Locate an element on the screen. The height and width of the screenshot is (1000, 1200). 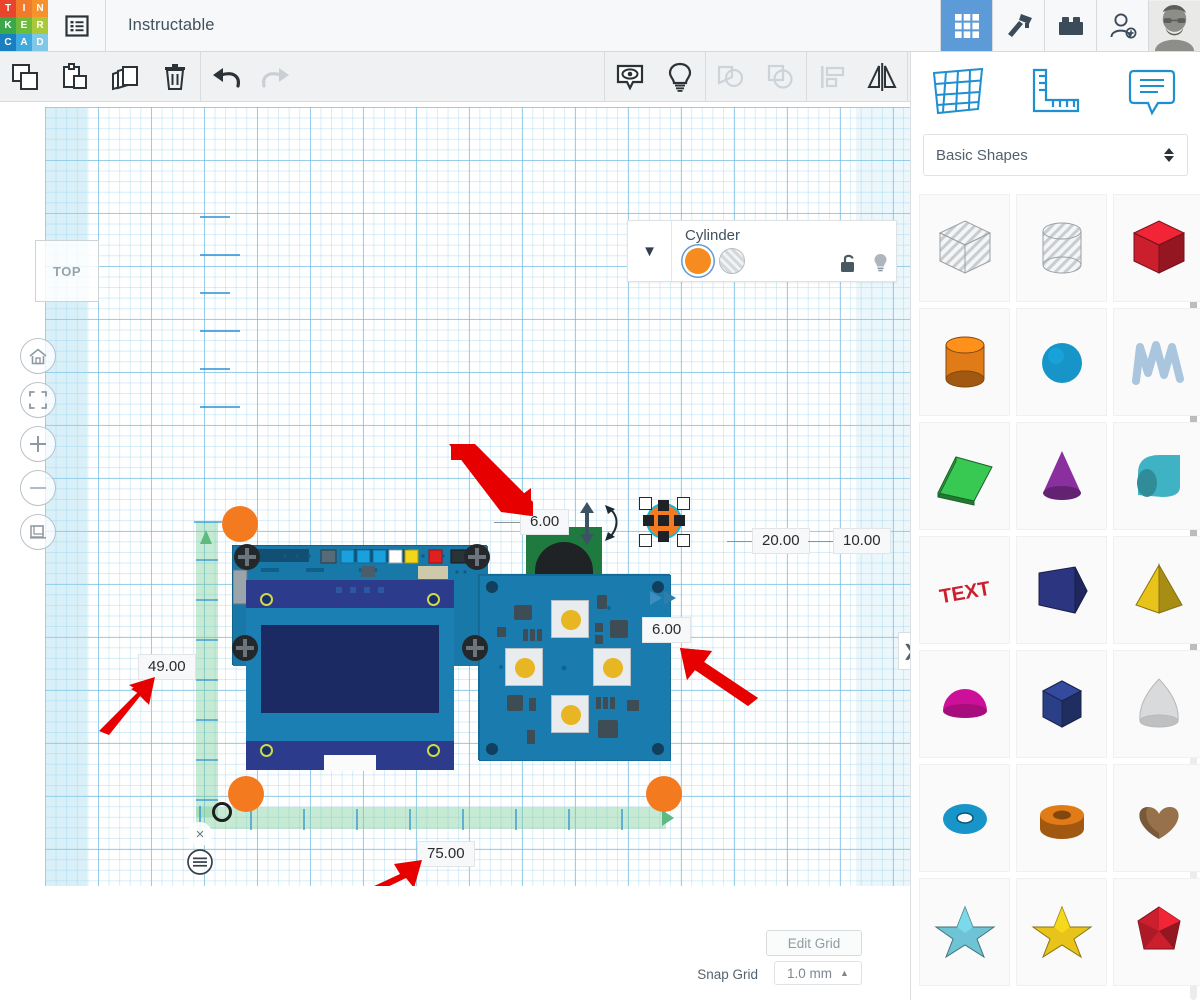
shape-box is located at coordinates (1156, 248).